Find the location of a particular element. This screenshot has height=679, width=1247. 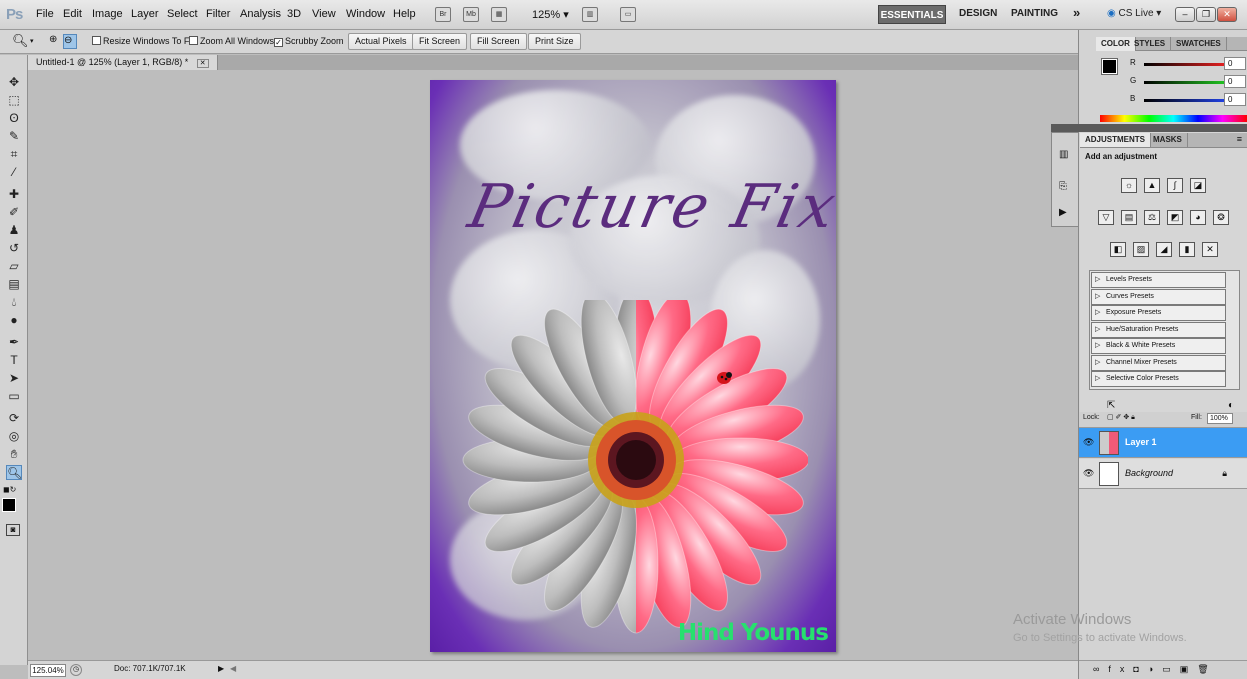

fill-screen-button: Fill Screen is located at coordinates (498, 41).